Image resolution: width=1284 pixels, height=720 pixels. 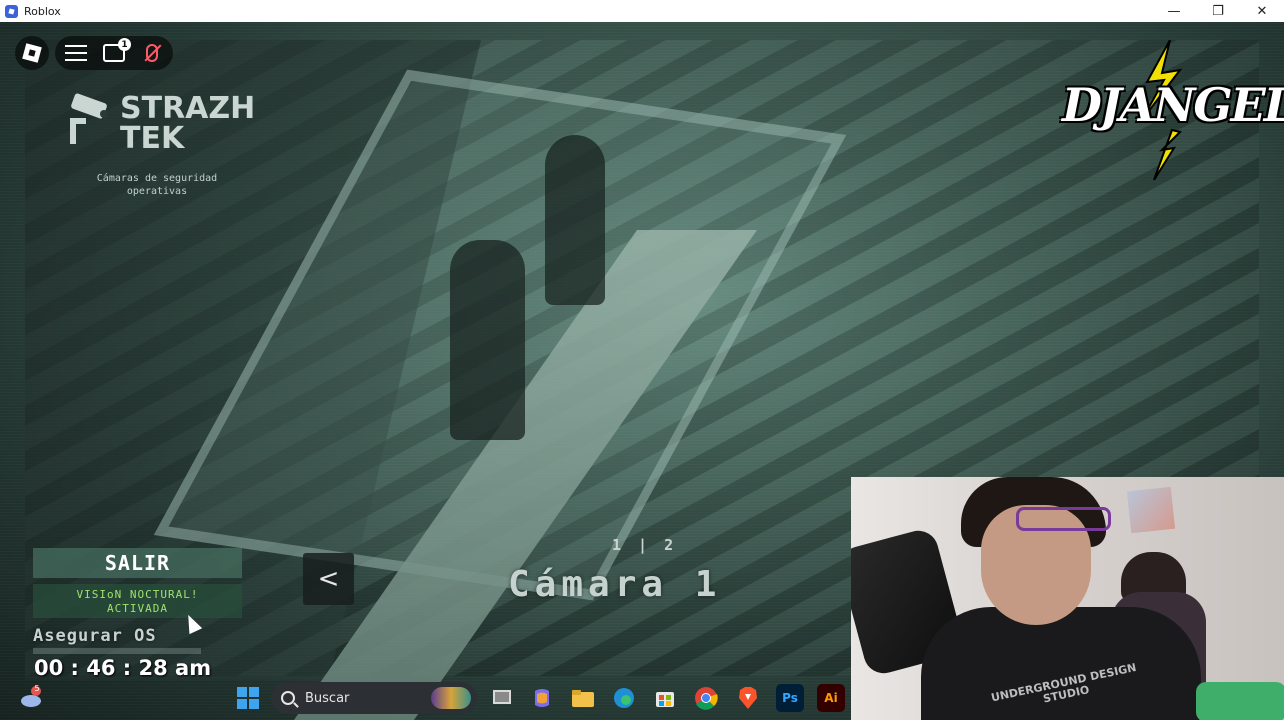 I want to click on streamer-logo-text: DJANGEL, so click(x=1173, y=105).